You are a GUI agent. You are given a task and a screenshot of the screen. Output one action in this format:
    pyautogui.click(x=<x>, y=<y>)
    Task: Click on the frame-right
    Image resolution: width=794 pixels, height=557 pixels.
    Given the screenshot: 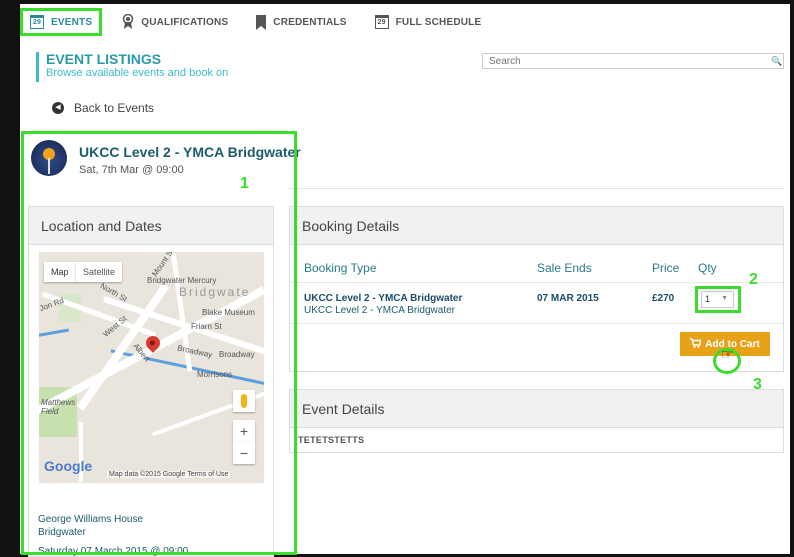 What is the action you would take?
    pyautogui.click(x=792, y=278)
    